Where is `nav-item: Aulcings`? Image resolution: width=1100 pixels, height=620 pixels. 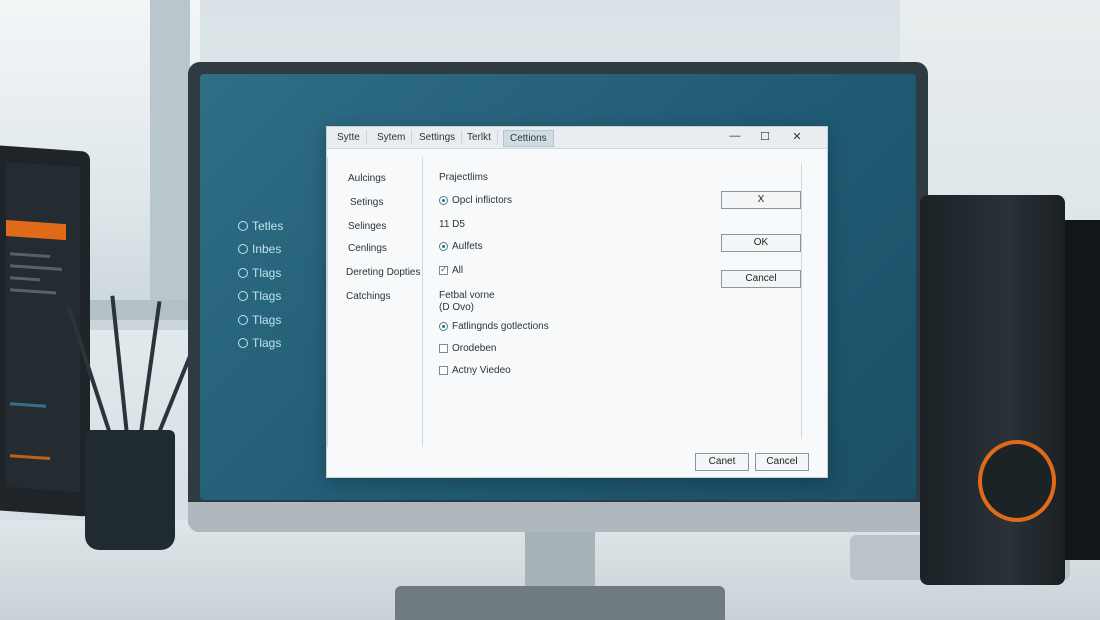
nav-item: Aulcings is located at coordinates (367, 178).